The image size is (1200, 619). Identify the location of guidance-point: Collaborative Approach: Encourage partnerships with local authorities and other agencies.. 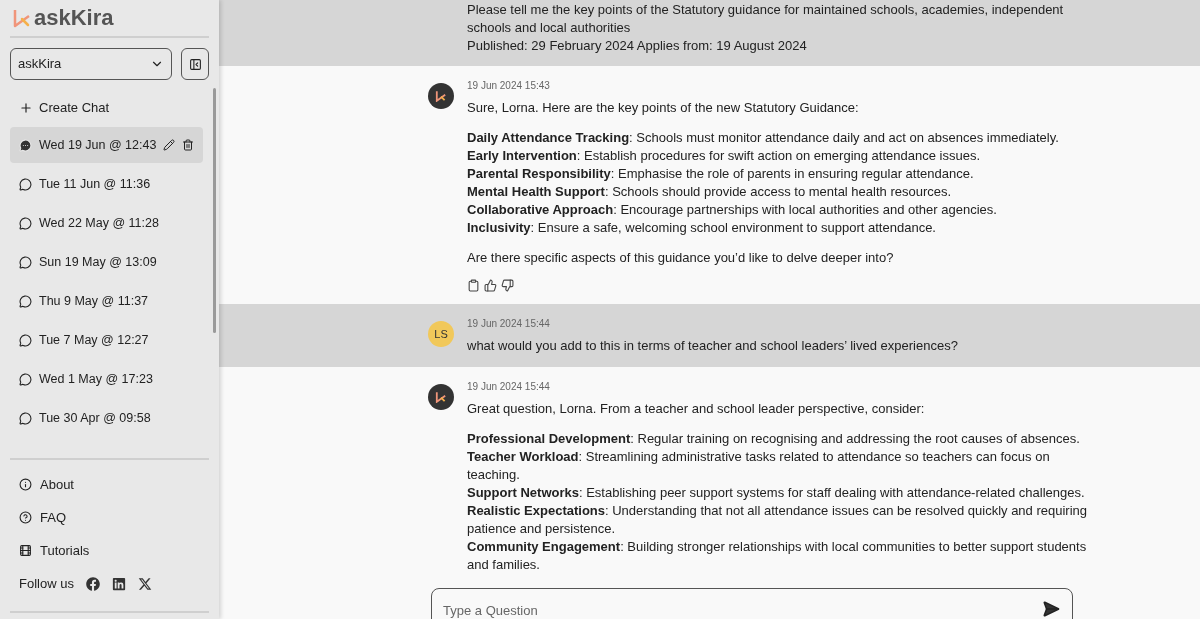
(732, 210).